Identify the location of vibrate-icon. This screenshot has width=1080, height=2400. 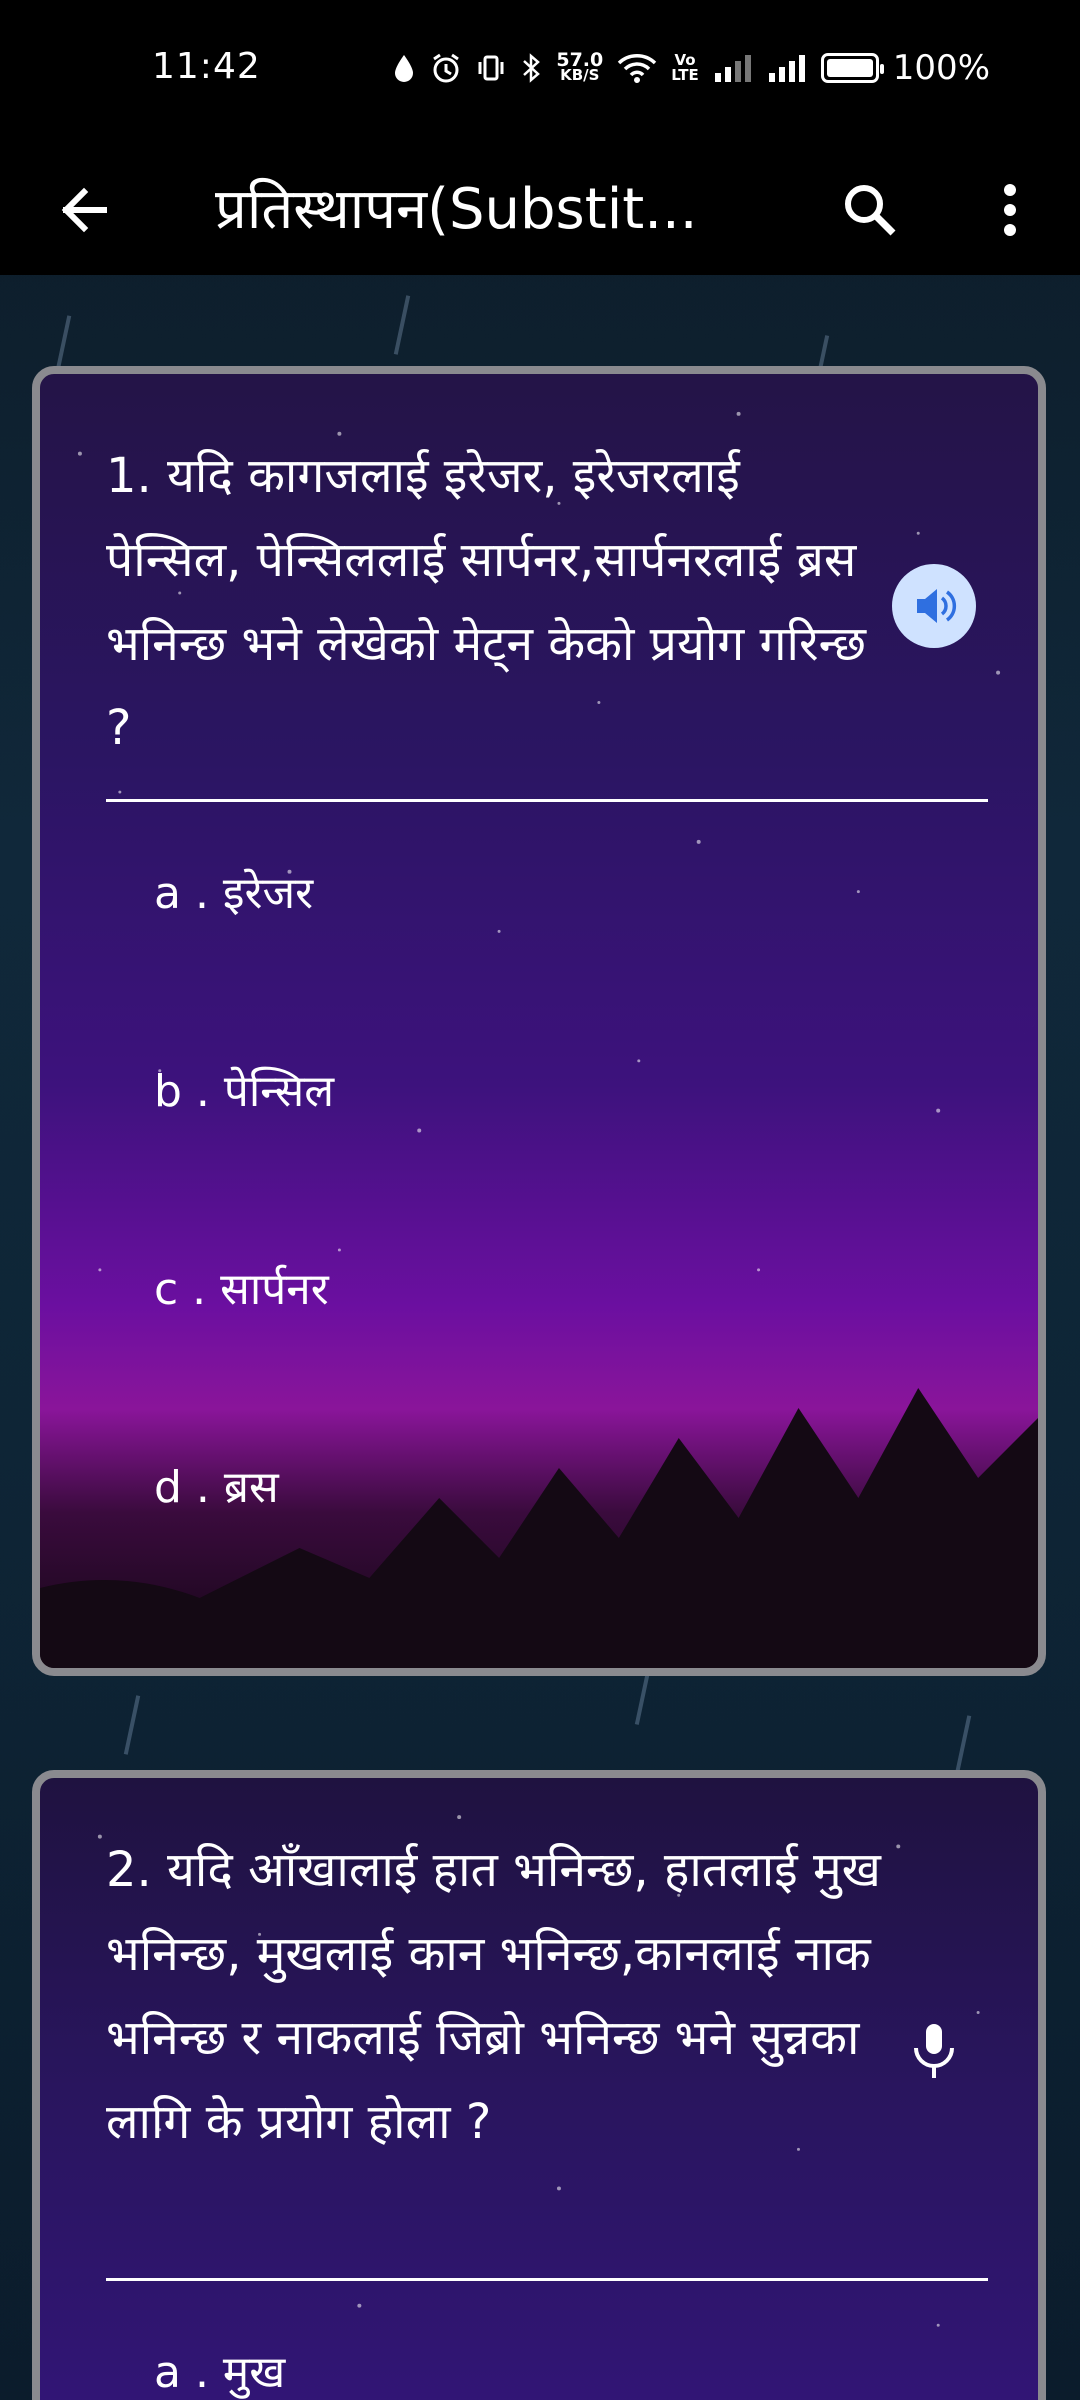
(491, 68).